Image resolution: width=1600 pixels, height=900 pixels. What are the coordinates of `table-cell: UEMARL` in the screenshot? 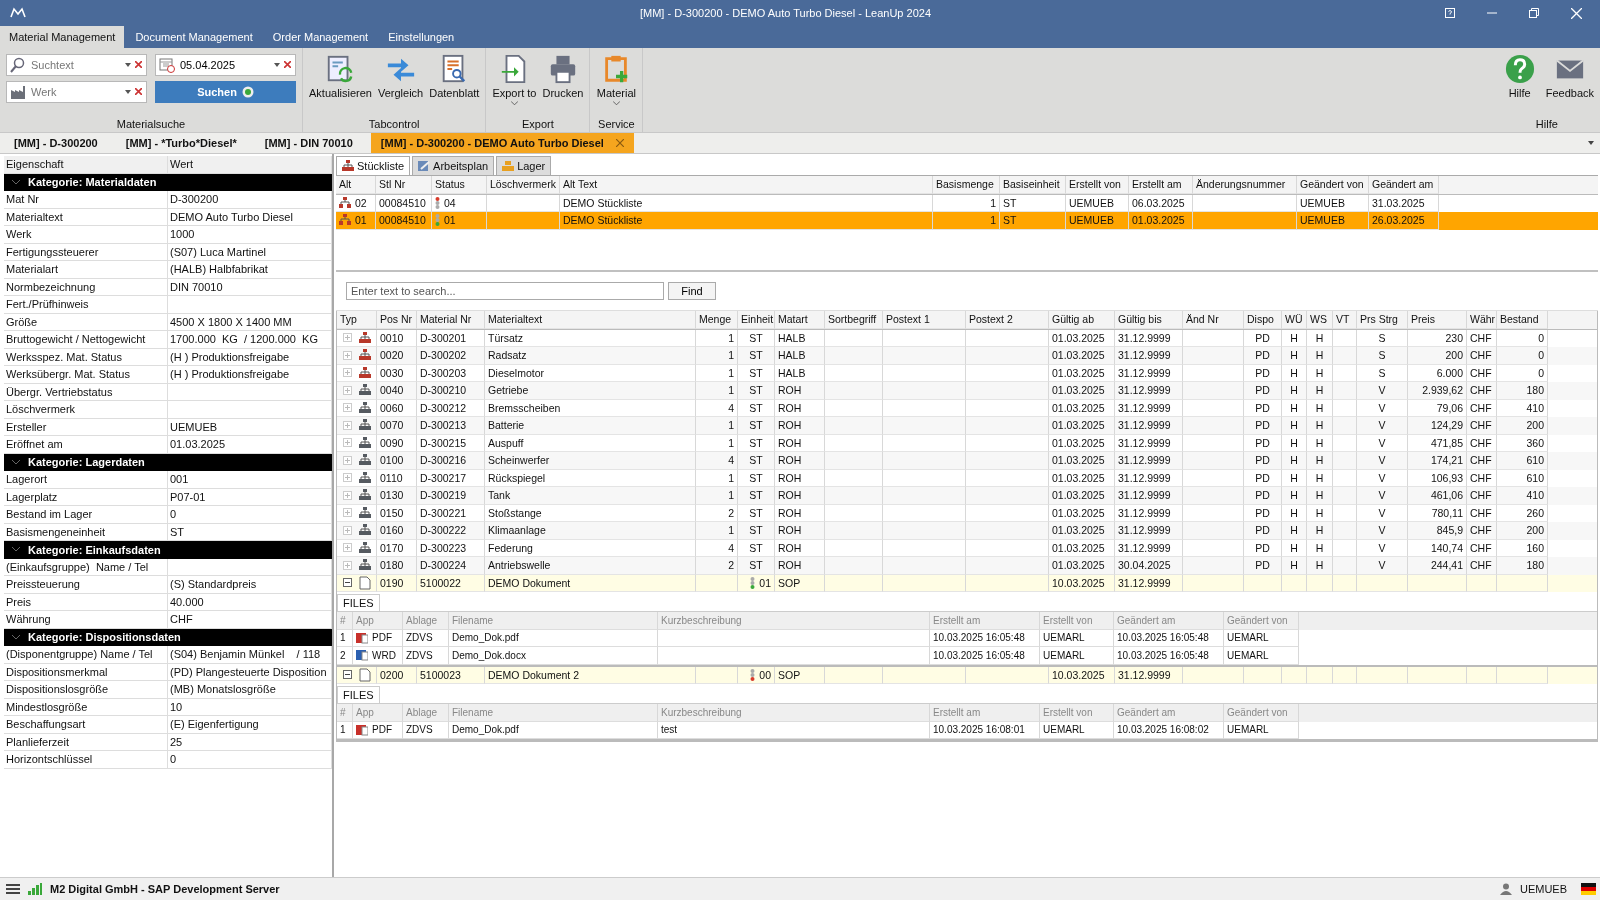 It's located at (1261, 730).